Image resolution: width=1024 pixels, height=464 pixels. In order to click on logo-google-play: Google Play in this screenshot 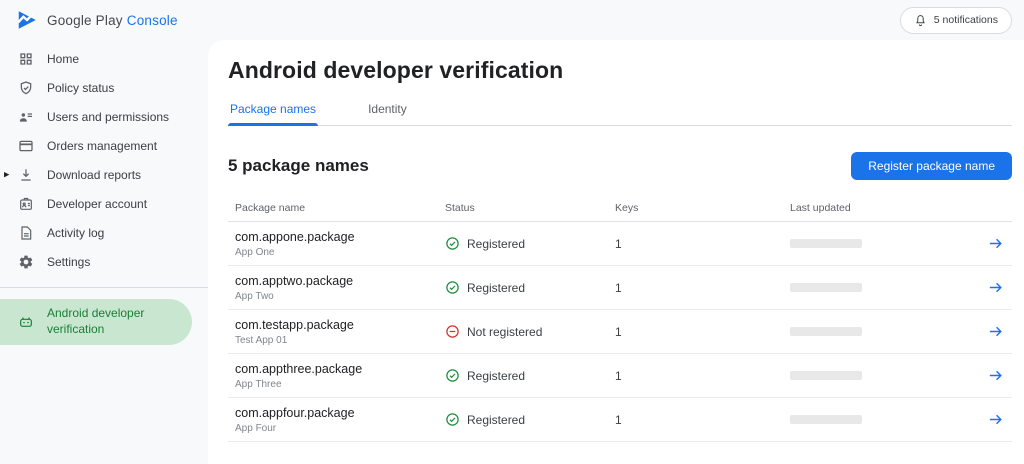, I will do `click(85, 20)`.